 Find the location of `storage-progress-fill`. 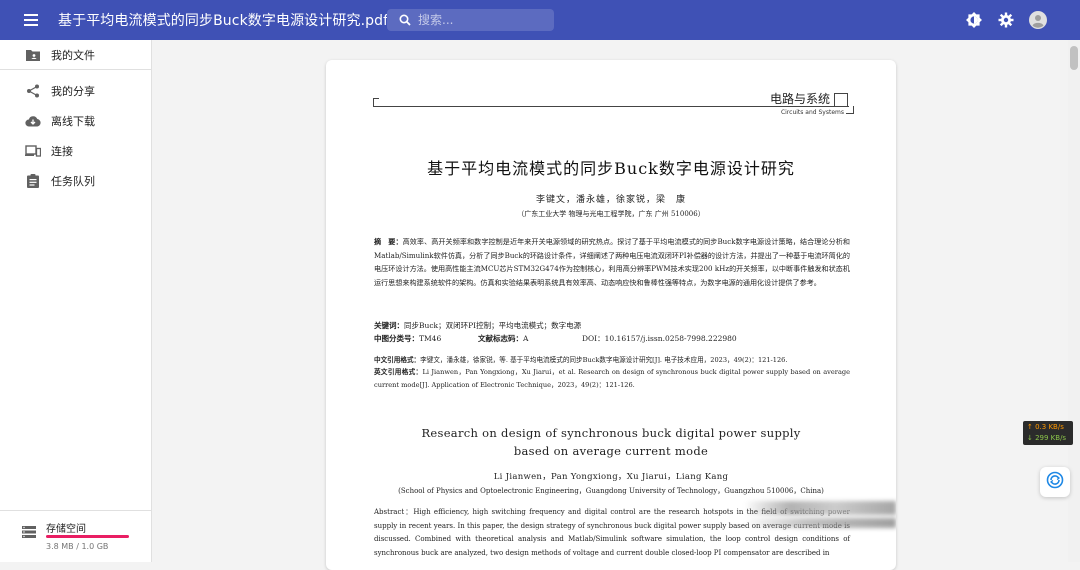

storage-progress-fill is located at coordinates (87, 536).